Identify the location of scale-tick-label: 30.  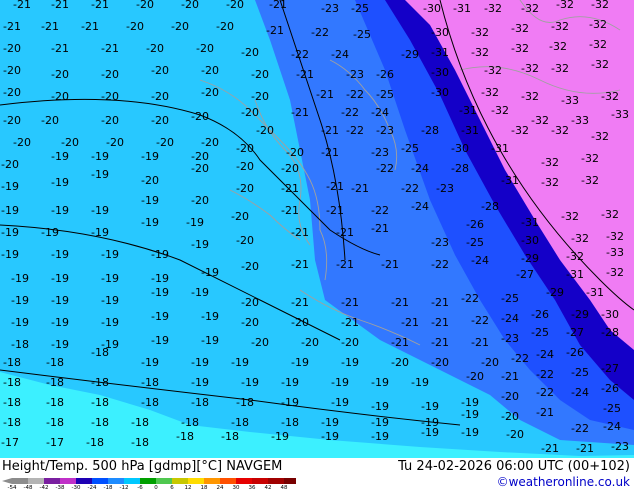
(236, 487).